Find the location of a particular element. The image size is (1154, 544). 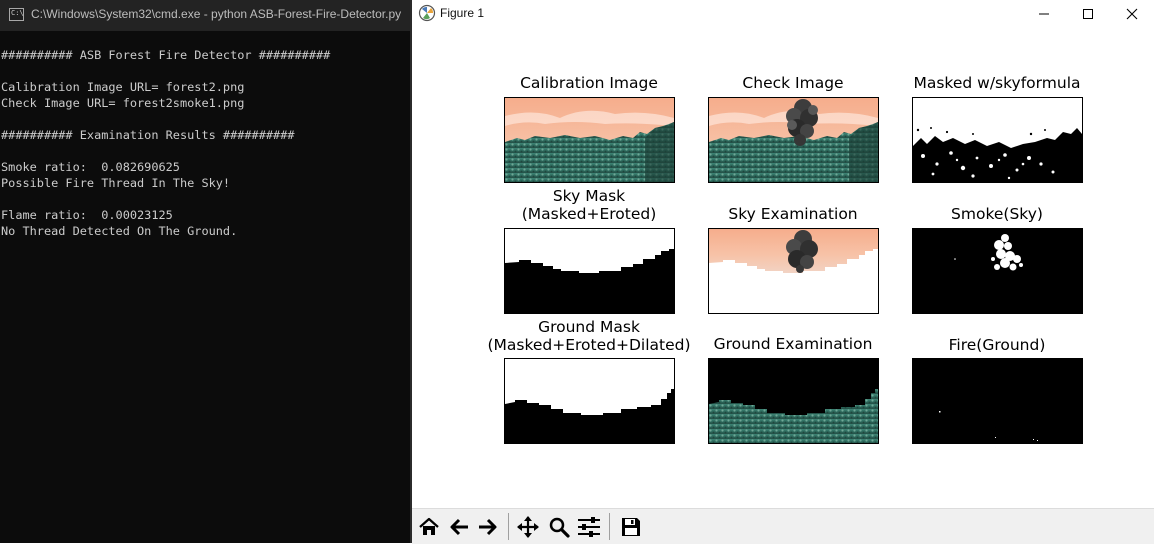

minimize-button is located at coordinates (1044, 13).